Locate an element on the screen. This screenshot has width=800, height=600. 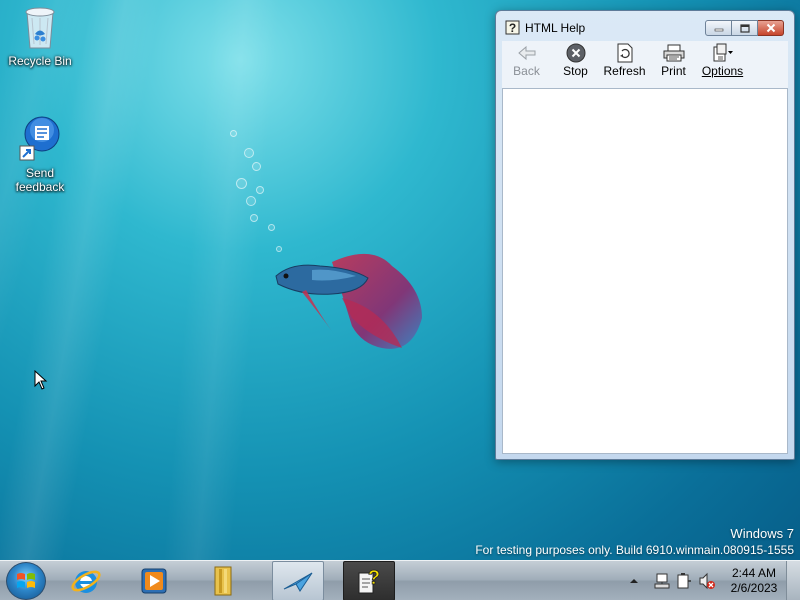
internet-explorer-icon is located at coordinates (86, 581).